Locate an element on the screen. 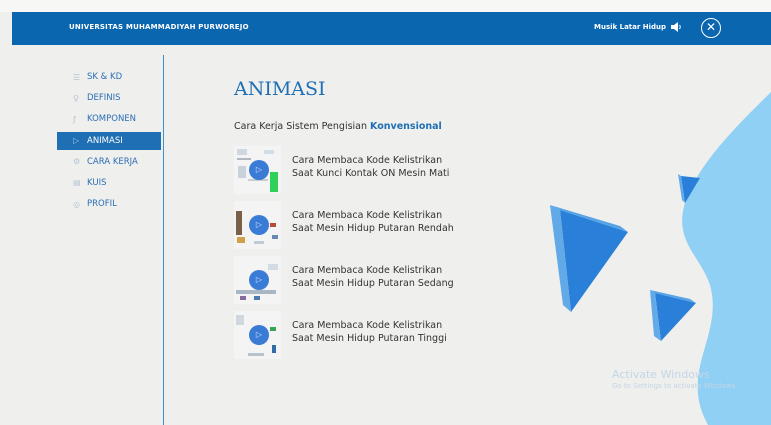 Image resolution: width=771 pixels, height=425 pixels. sidebar-item-komponen: ƒ KOMPONEN is located at coordinates (109, 119).